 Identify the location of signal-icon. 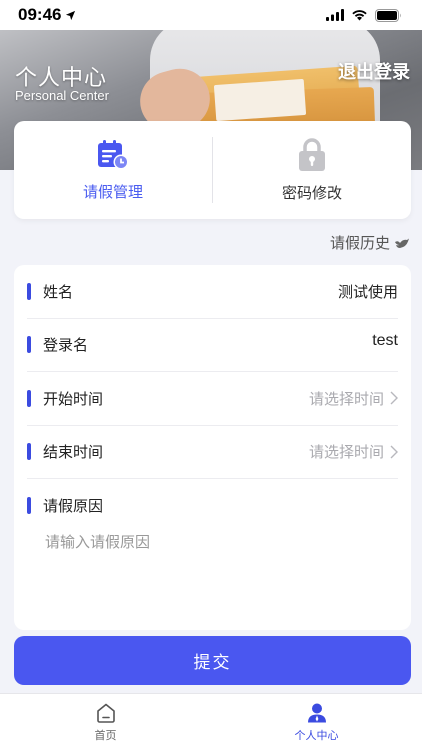
(335, 15).